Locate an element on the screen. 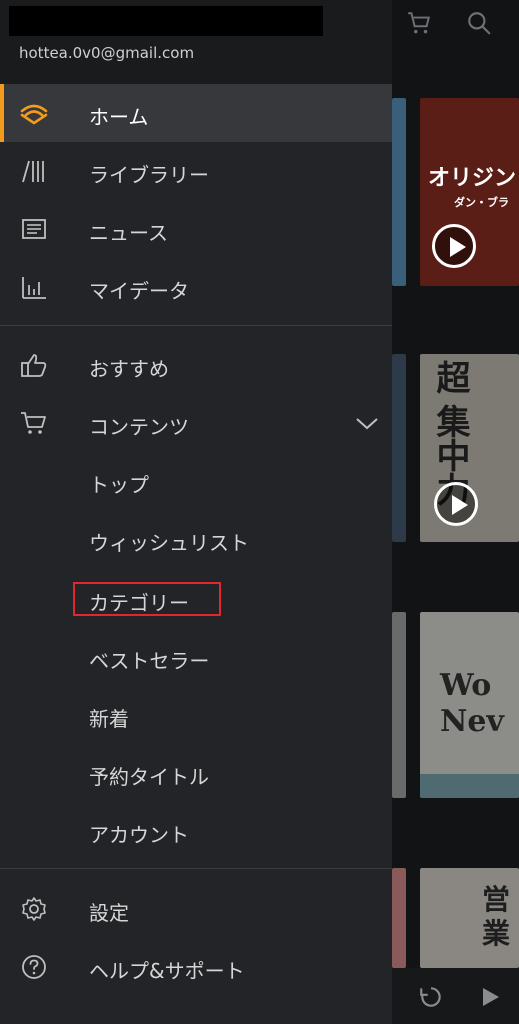 The width and height of the screenshot is (519, 1024). book-cover: 超 集中力 is located at coordinates (469, 448).